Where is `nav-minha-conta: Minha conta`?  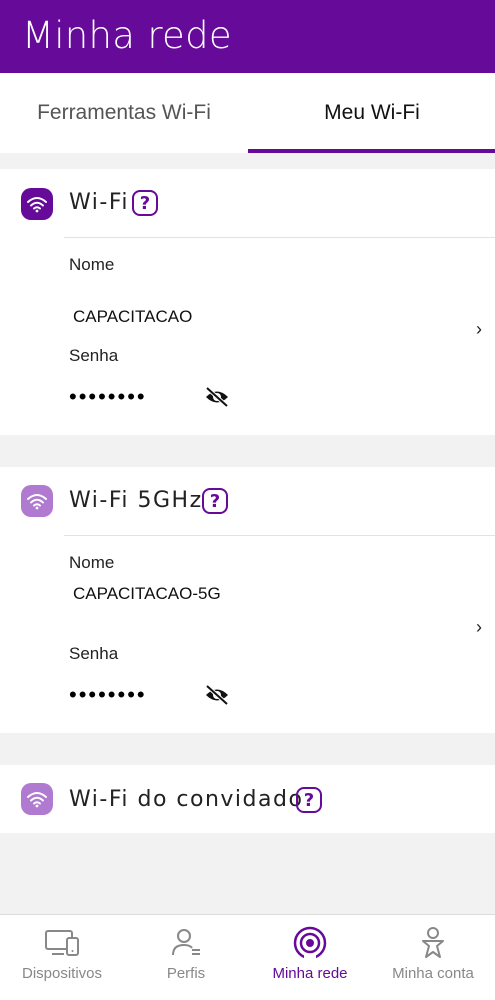 nav-minha-conta: Minha conta is located at coordinates (433, 957).